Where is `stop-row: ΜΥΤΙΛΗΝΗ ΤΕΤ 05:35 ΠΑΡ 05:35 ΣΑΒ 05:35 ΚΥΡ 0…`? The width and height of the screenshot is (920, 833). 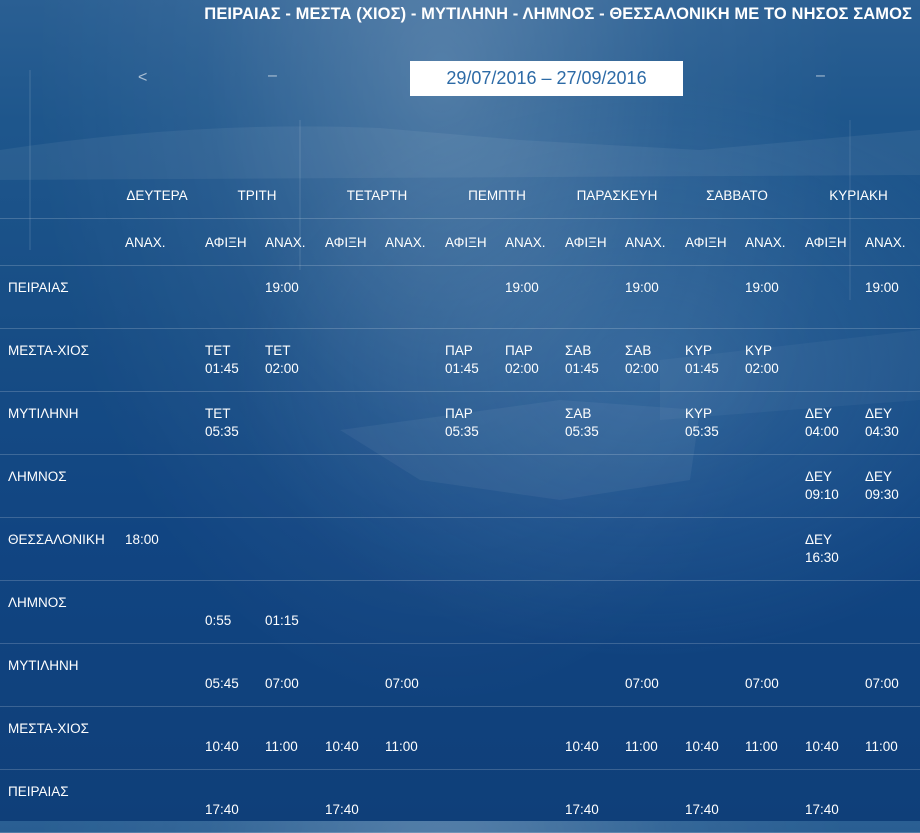
stop-row: ΜΥΤΙΛΗΝΗ ΤΕΤ 05:35 ΠΑΡ 05:35 ΣΑΒ 05:35 ΚΥΡ 0… is located at coordinates (460, 423).